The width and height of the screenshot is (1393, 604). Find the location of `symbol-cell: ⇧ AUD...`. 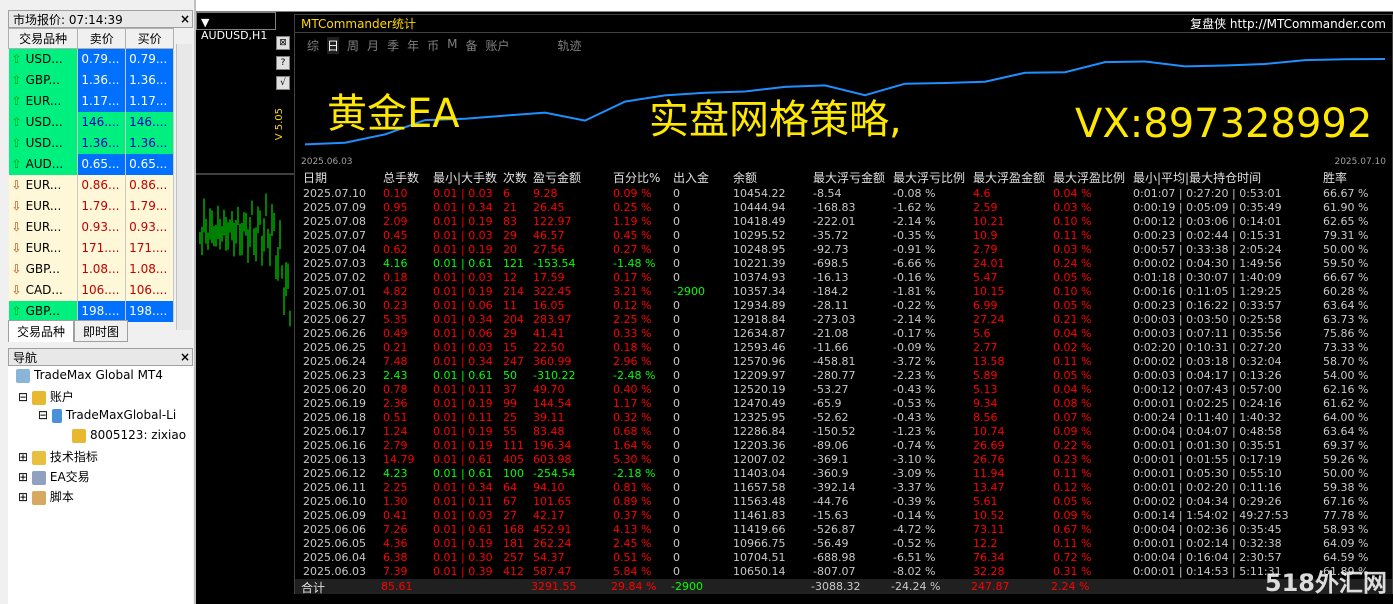

symbol-cell: ⇧ AUD... is located at coordinates (43, 164).